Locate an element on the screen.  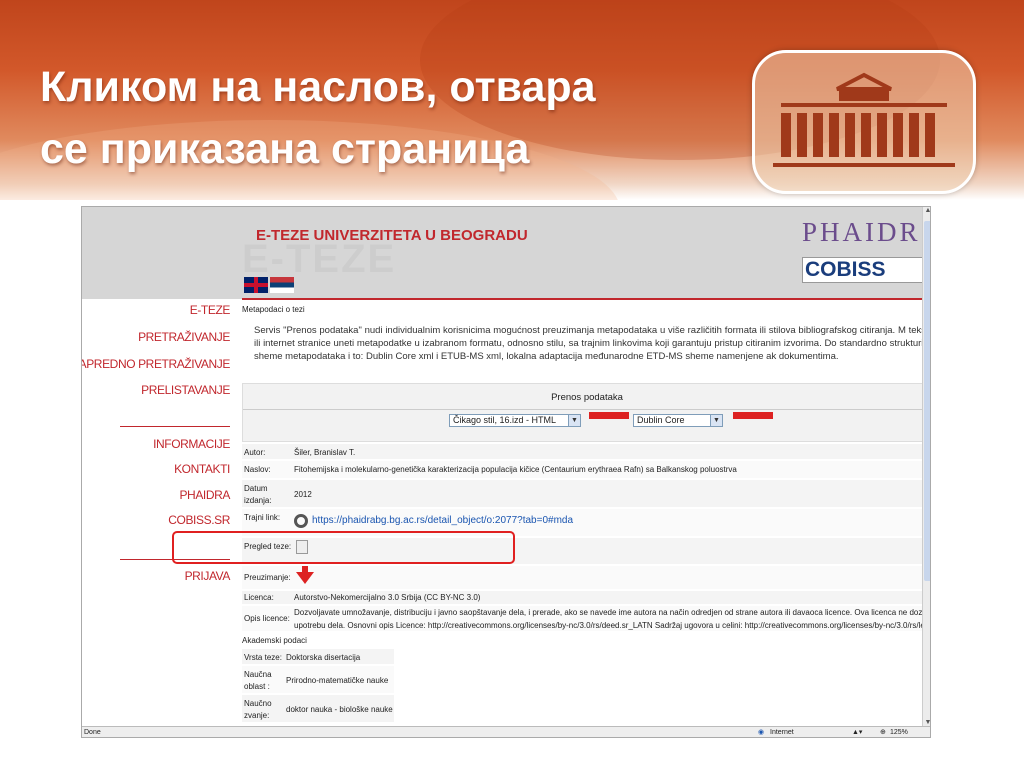
row-key: Preuzimanje: is located at coordinates (267, 577).